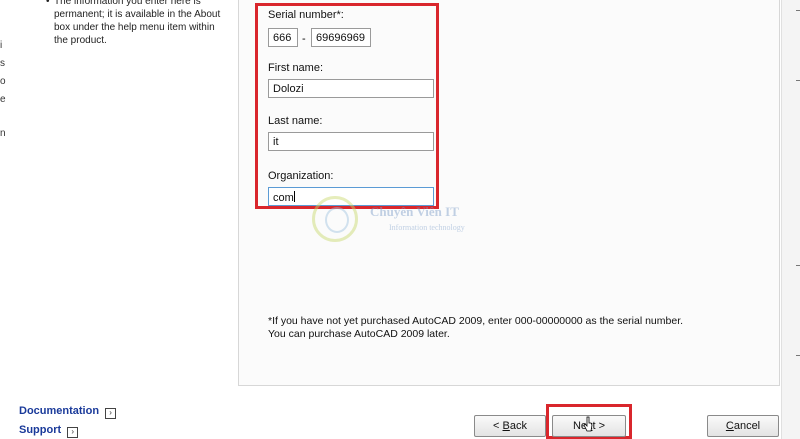 This screenshot has height=439, width=800. I want to click on last-name-input: it, so click(351, 141).